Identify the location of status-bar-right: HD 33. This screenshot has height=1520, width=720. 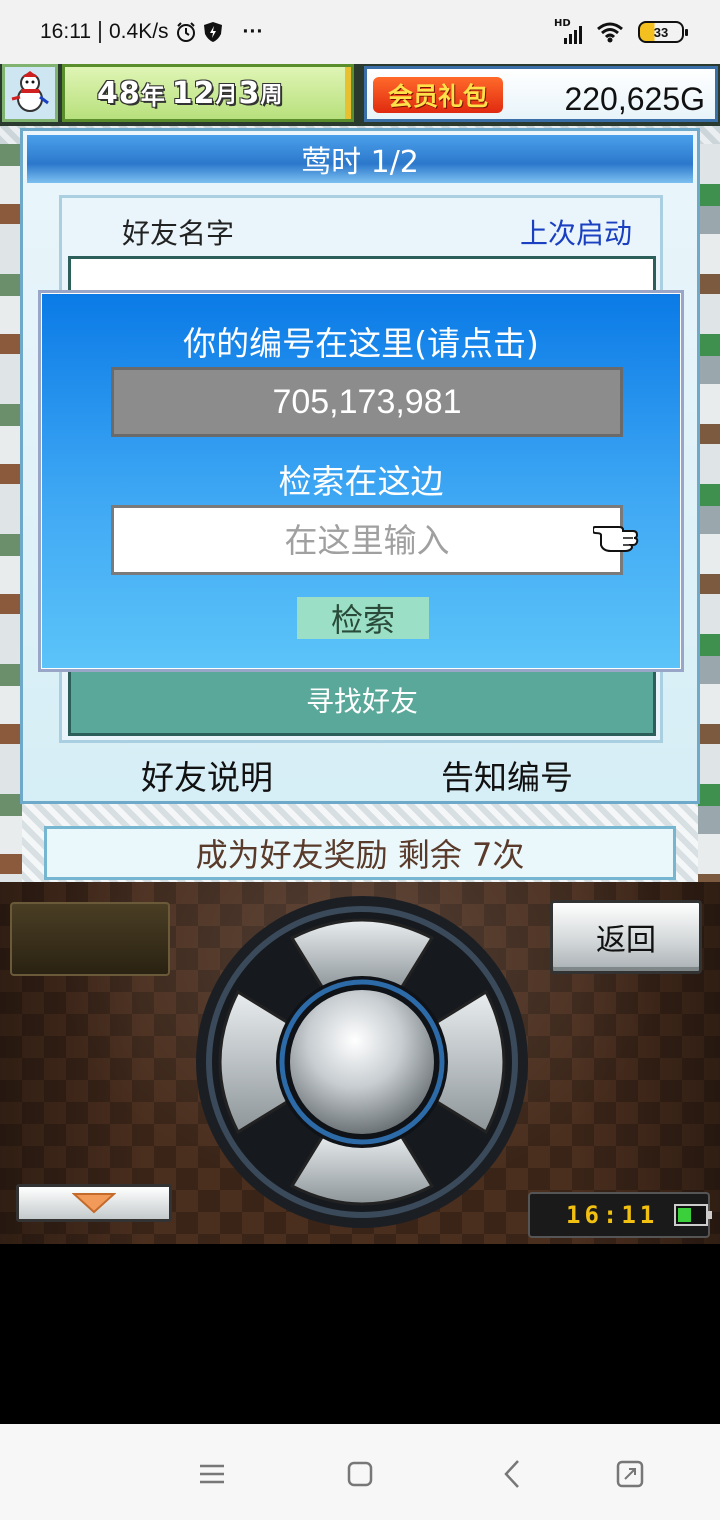
(621, 31).